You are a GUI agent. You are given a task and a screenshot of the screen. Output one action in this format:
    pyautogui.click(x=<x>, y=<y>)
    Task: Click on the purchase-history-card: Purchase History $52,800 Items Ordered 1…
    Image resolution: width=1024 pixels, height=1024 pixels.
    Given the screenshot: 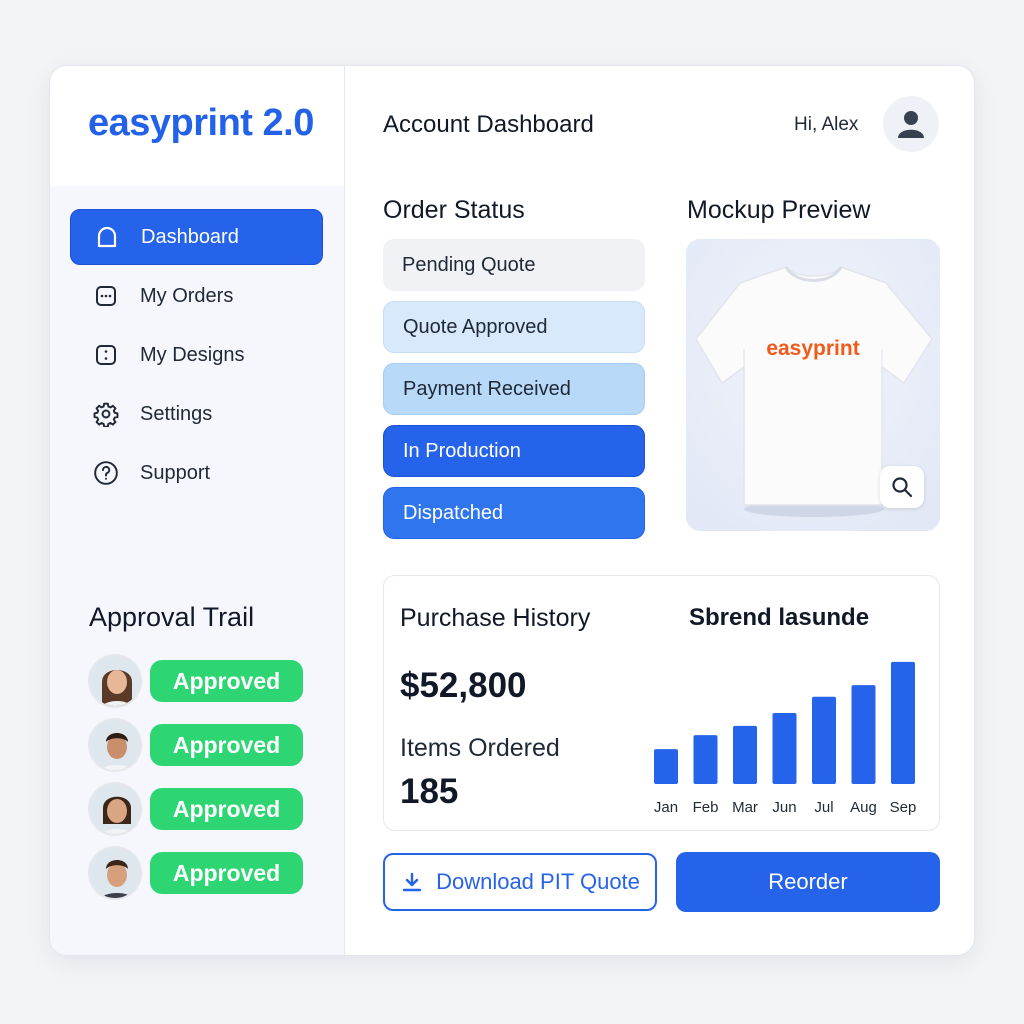 What is the action you would take?
    pyautogui.click(x=661, y=703)
    